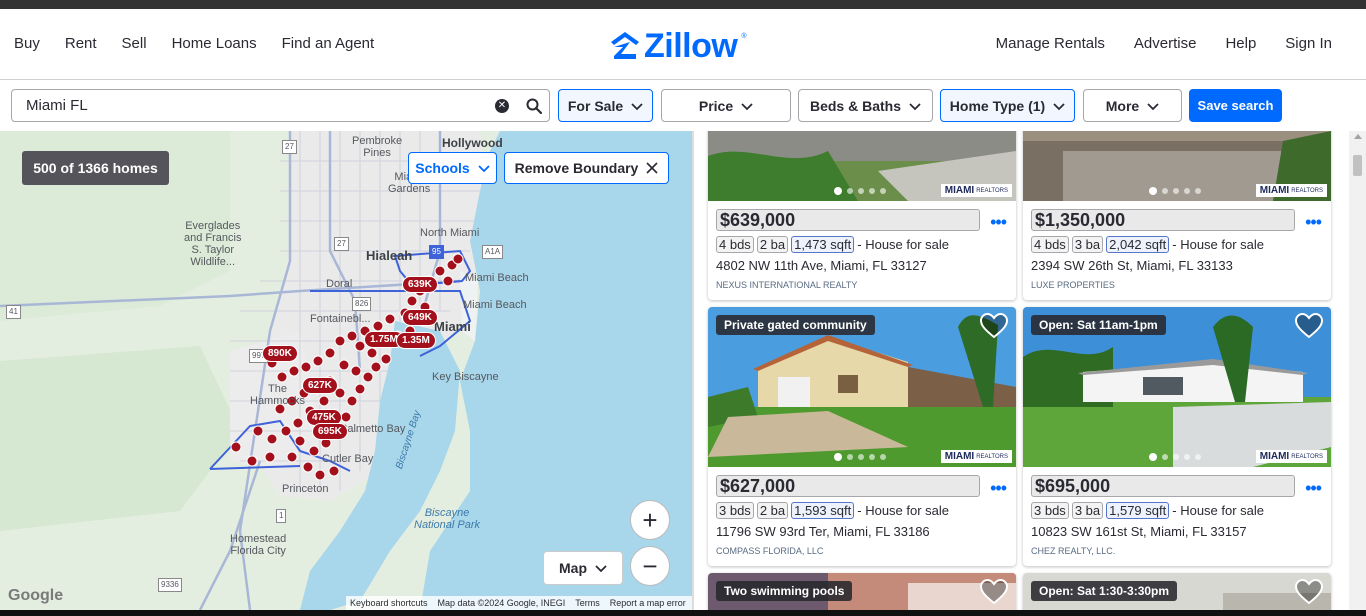 This screenshot has height=616, width=1366. What do you see at coordinates (576, 168) in the screenshot?
I see `remove-boundary-label: Remove Boundary` at bounding box center [576, 168].